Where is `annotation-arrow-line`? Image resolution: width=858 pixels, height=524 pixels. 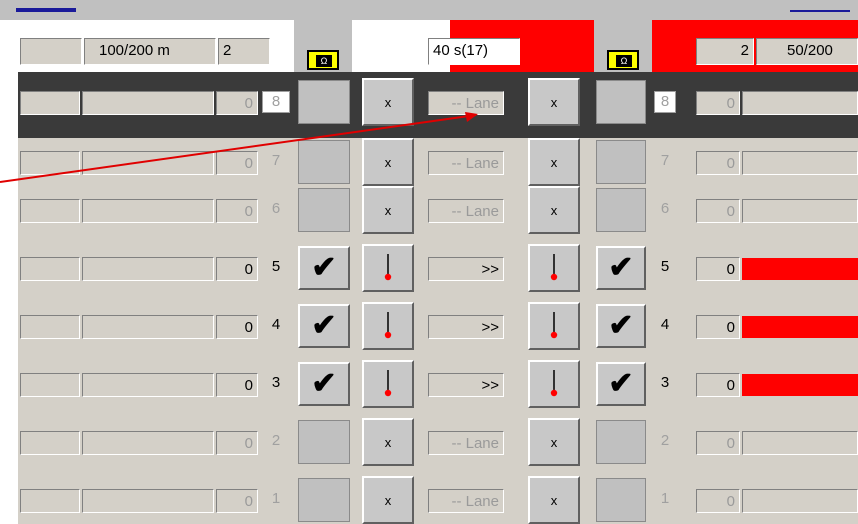 annotation-arrow-line is located at coordinates (238, 148).